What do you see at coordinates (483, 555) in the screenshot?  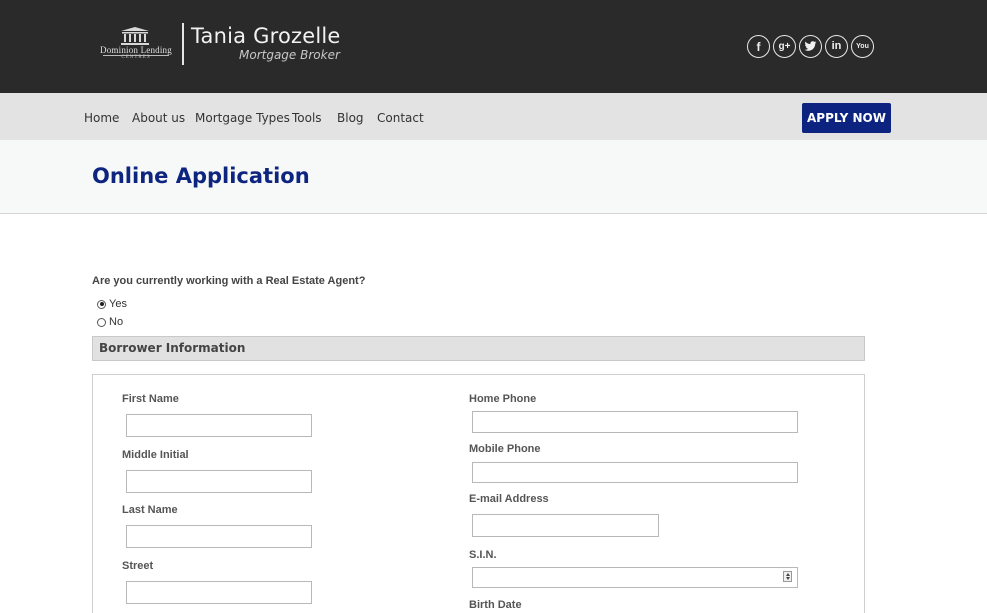 I see `sin-label: S.I.N.` at bounding box center [483, 555].